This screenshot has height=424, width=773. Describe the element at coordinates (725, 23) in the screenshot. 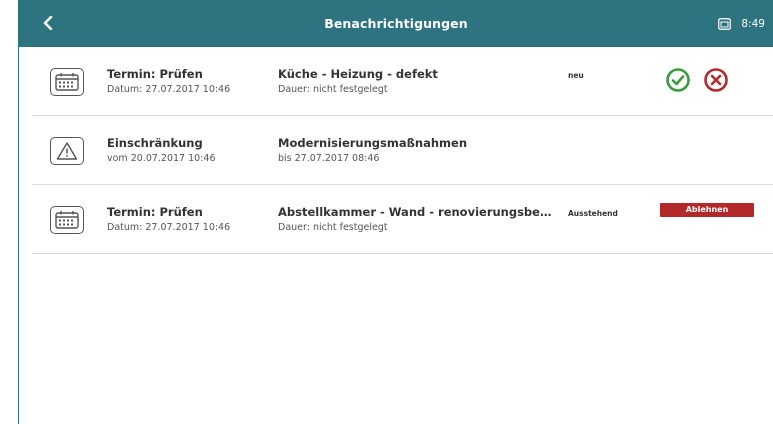

I see `calendar-status-icon` at that location.